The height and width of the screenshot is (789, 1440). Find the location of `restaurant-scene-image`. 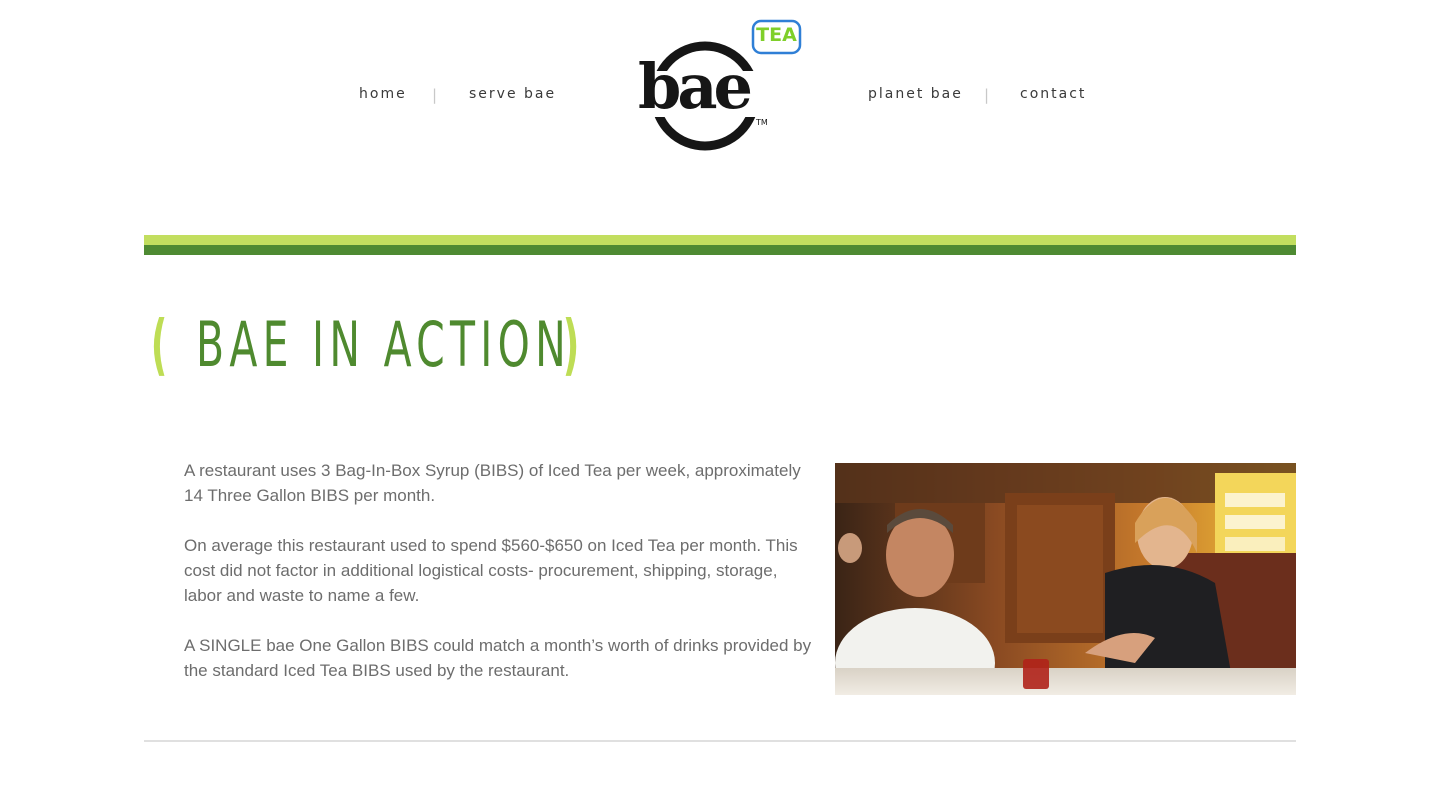

restaurant-scene-image is located at coordinates (1065, 579).